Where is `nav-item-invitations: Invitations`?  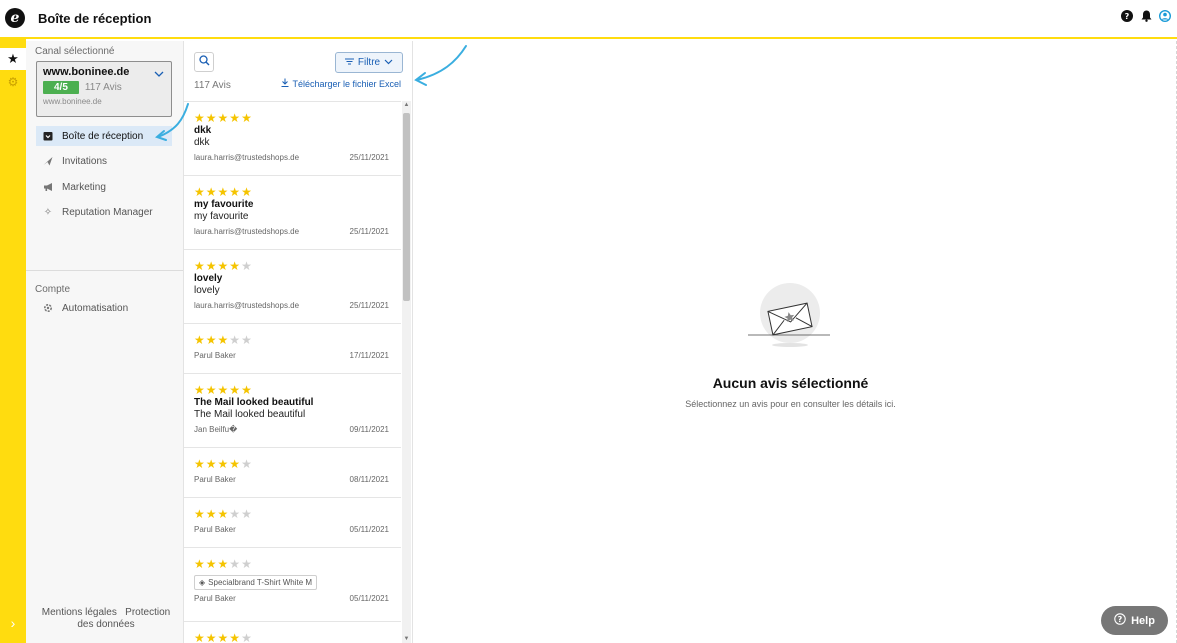
nav-item-invitations: Invitations is located at coordinates (104, 161).